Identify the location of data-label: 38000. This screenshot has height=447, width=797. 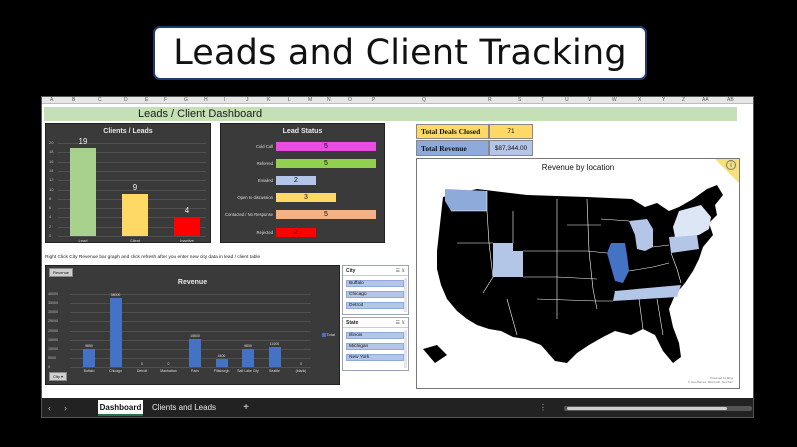
(115, 294).